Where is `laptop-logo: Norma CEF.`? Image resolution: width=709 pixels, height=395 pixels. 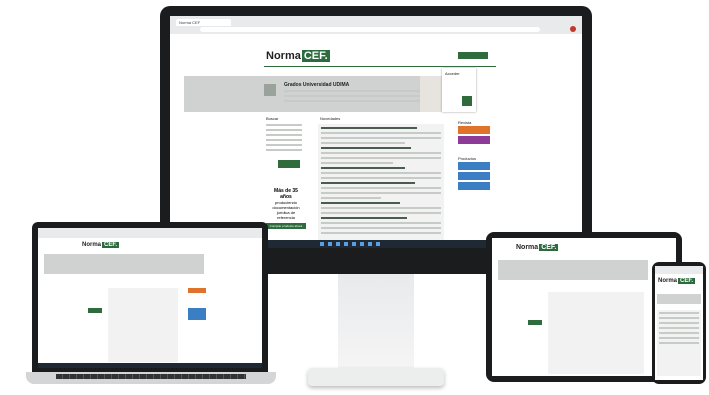
laptop-logo: Norma CEF. is located at coordinates (101, 245).